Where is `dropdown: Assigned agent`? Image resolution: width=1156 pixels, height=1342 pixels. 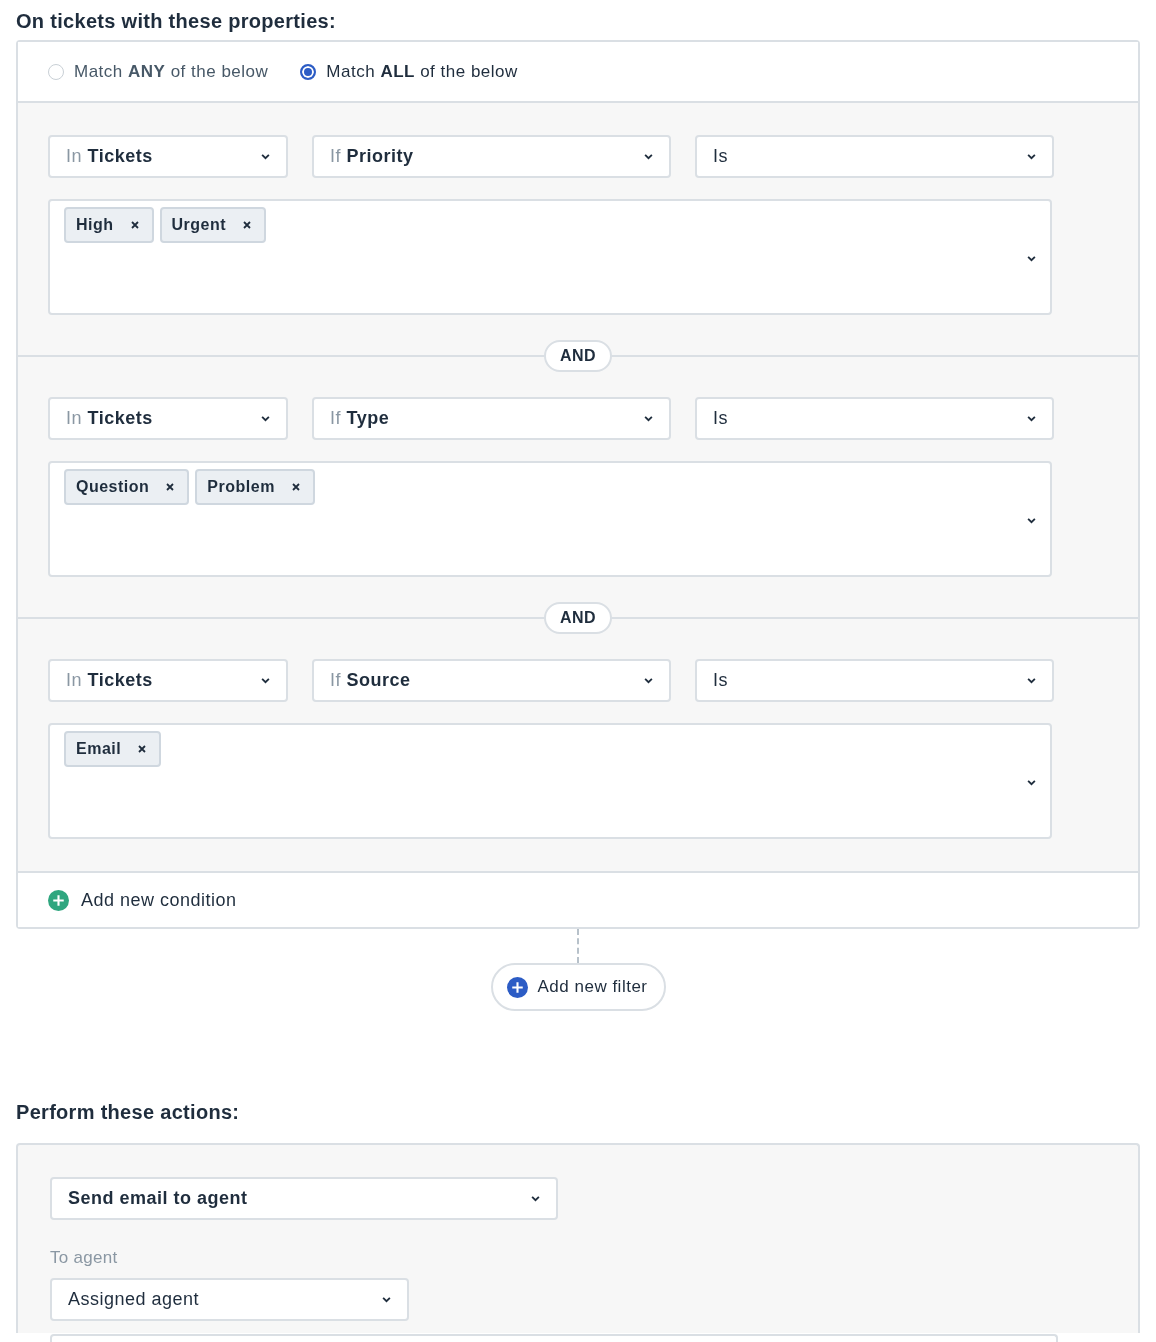 dropdown: Assigned agent is located at coordinates (229, 1299).